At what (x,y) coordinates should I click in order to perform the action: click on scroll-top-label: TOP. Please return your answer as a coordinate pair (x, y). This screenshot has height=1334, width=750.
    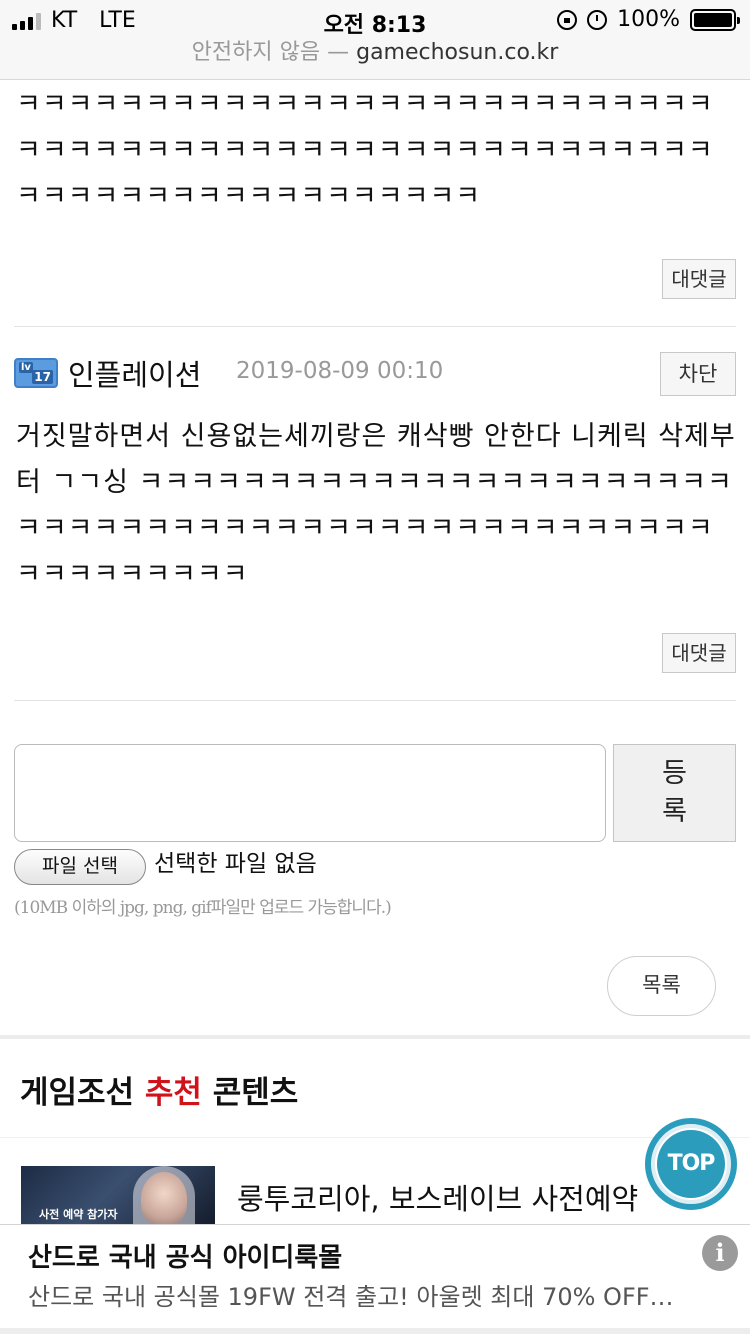
    Looking at the image, I should click on (691, 1164).